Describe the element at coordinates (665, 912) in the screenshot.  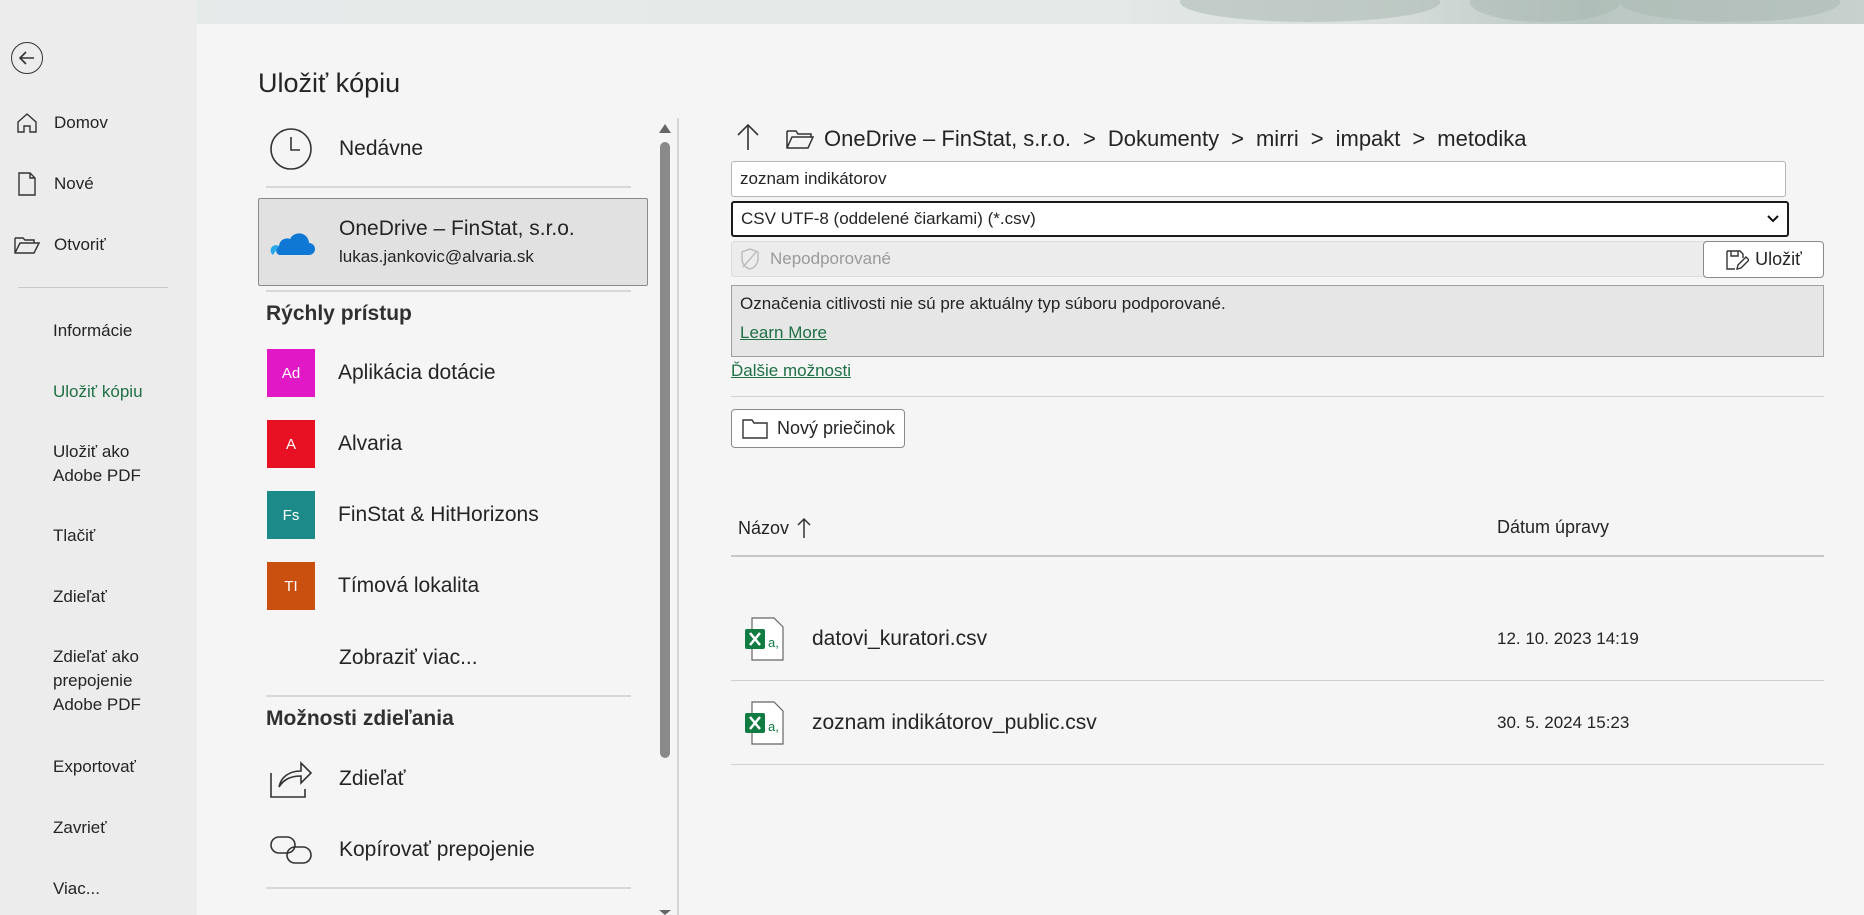
I see `scroll-down-arrow-icon` at that location.